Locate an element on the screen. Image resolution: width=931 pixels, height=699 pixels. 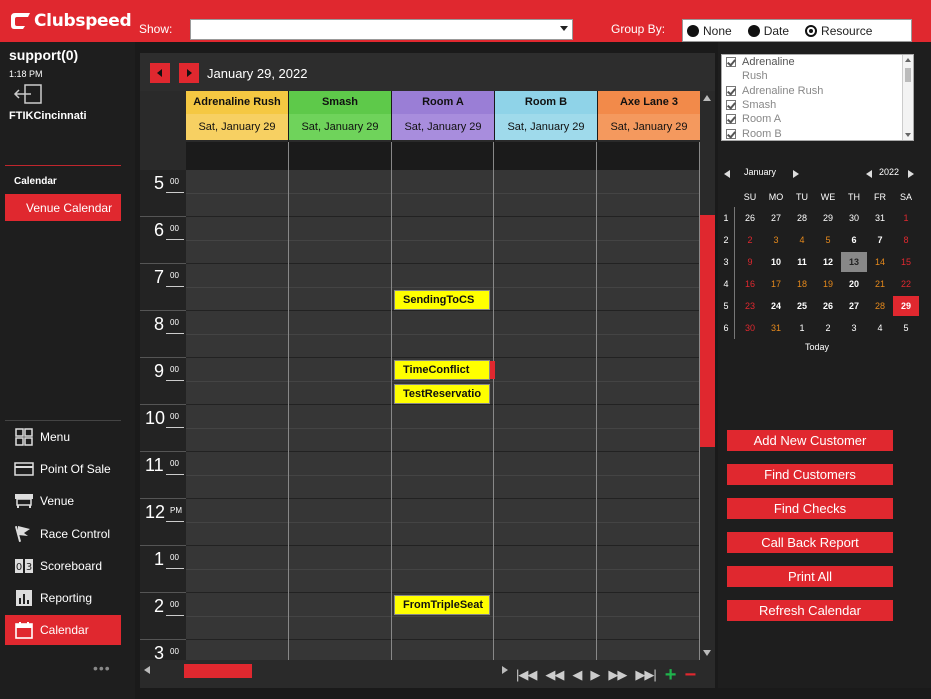
resource-filter-item: Smash is located at coordinates (817, 105).